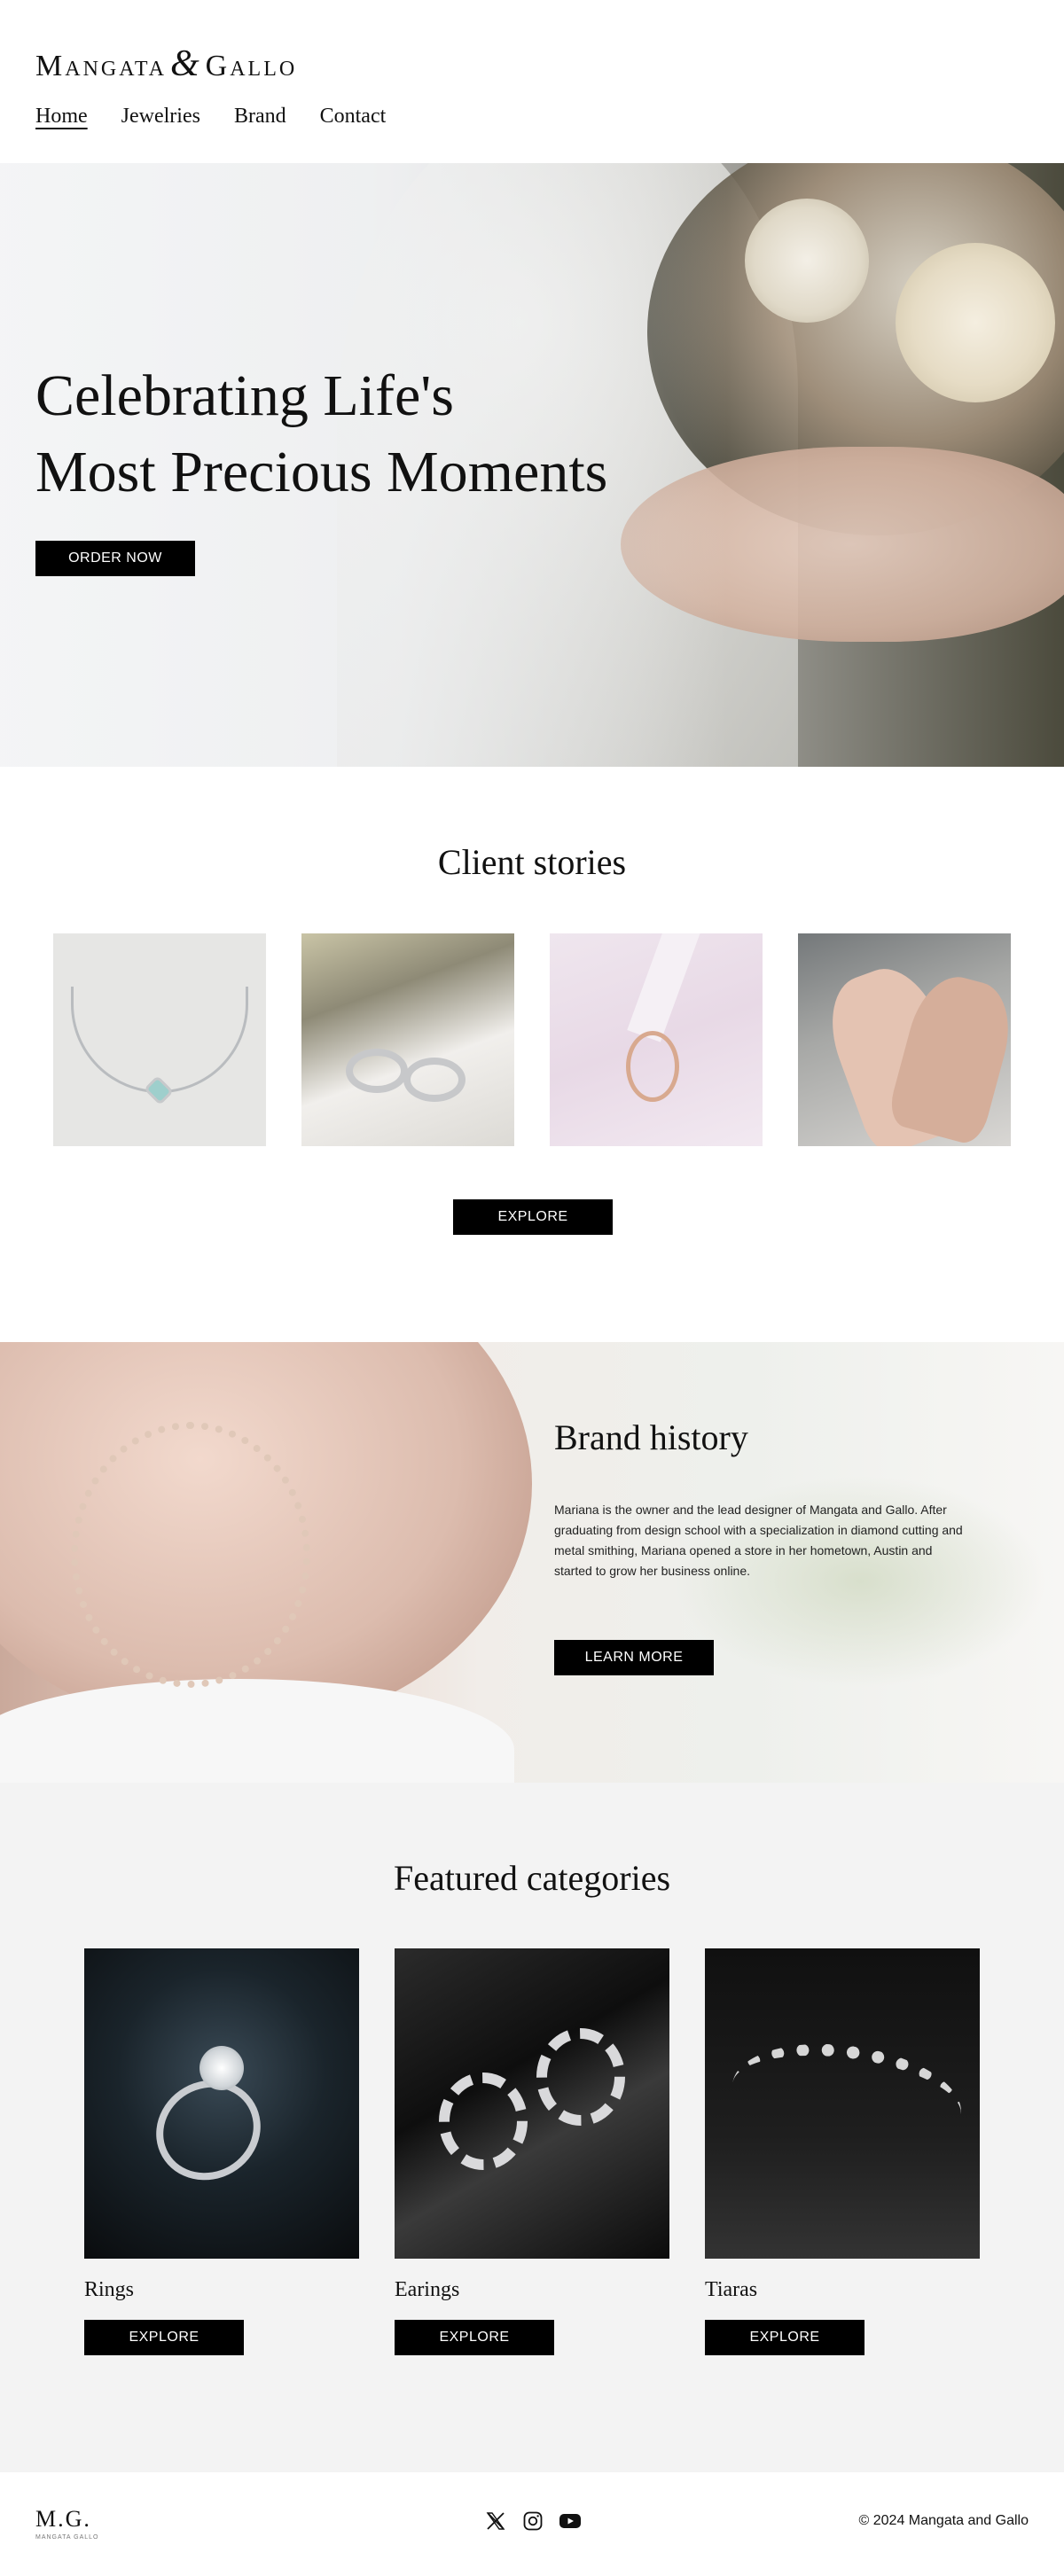 This screenshot has width=1064, height=2576. I want to click on nav-jewelries: Jewelries, so click(161, 117).